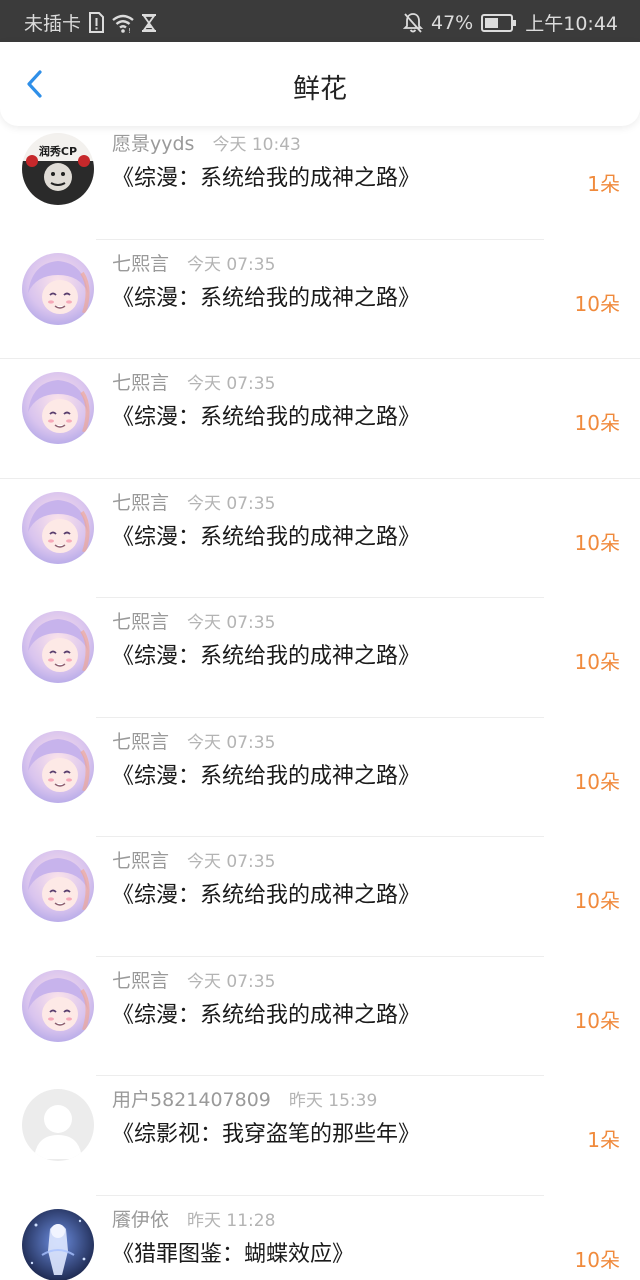 The image size is (640, 1280). I want to click on wifi-icon: !, so click(123, 23).